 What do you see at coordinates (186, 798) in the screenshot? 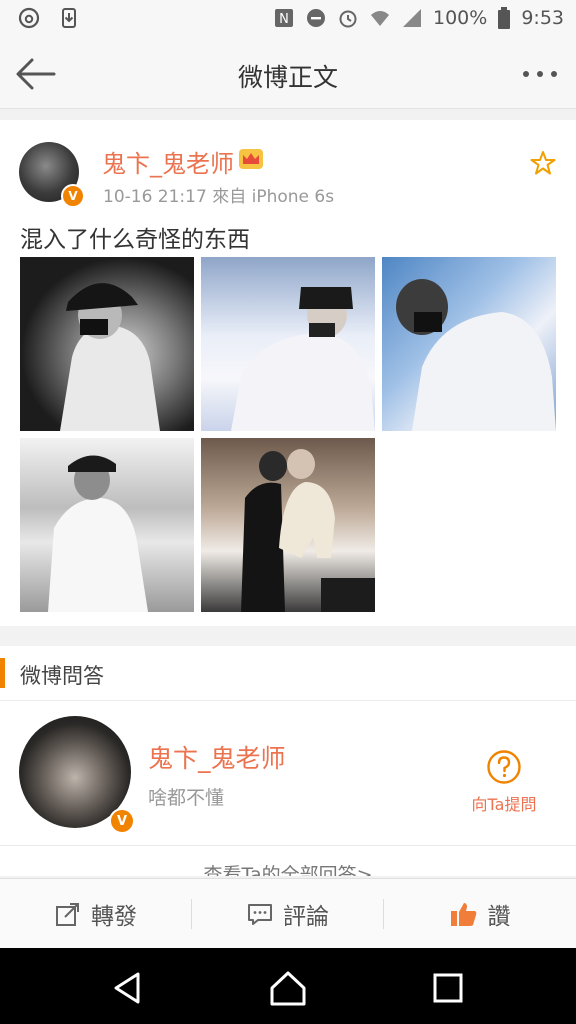
I see `qa-description: 啥都不懂` at bounding box center [186, 798].